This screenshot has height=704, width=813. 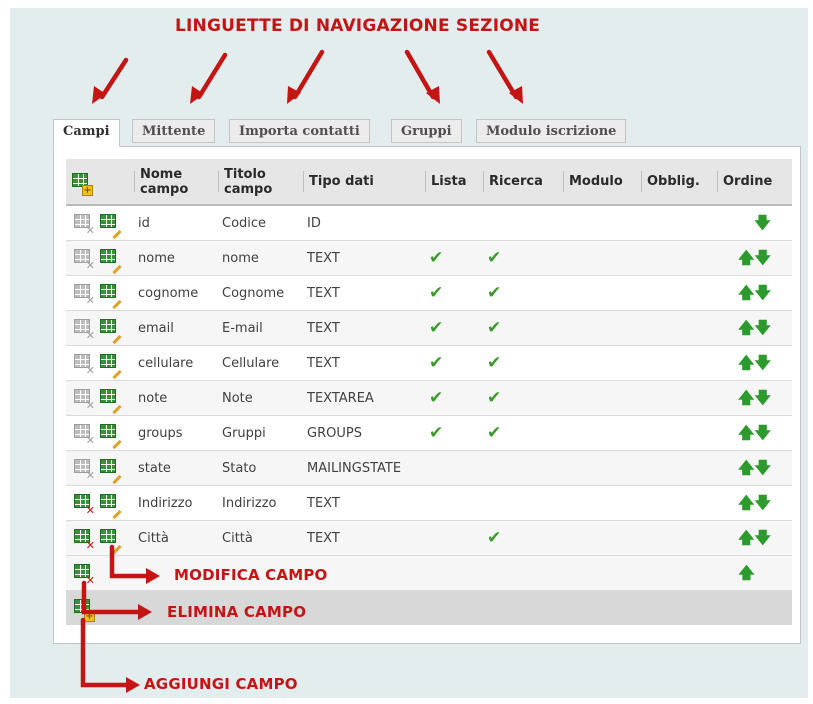 What do you see at coordinates (221, 684) in the screenshot?
I see `aggiungi-campo-callout: AGGIUNGI CAMPO` at bounding box center [221, 684].